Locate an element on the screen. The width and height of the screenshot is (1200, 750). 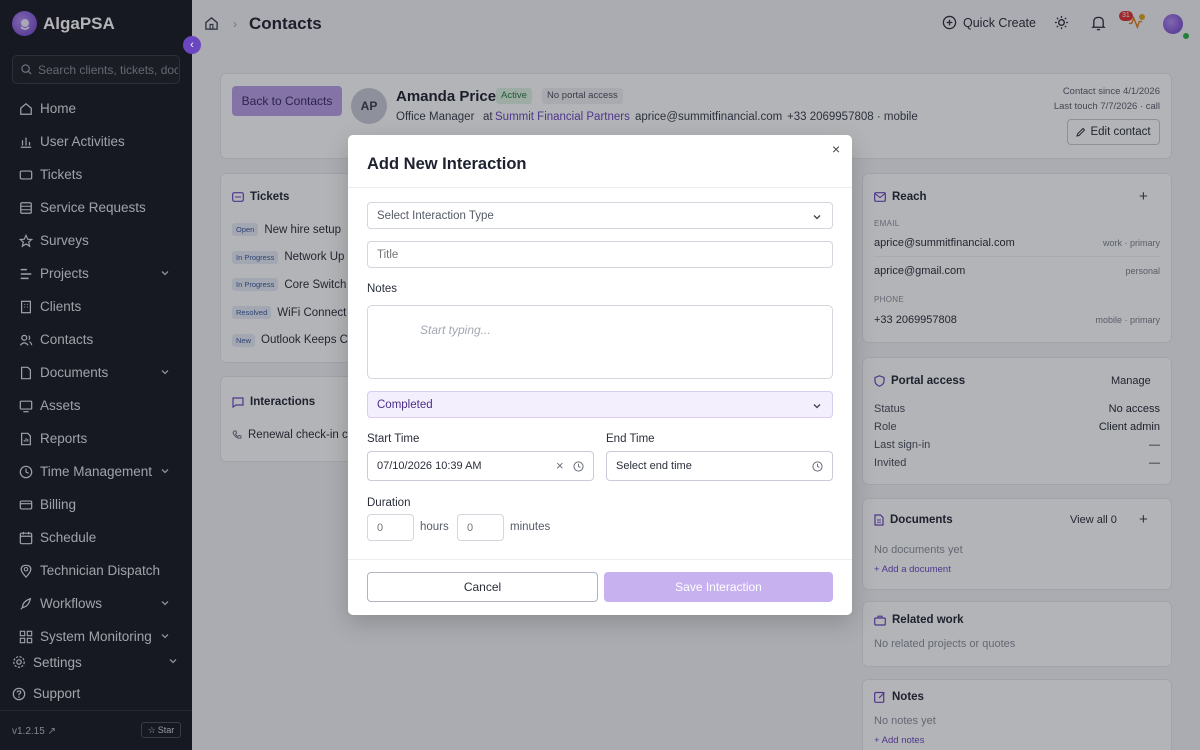
status-value: Completed is located at coordinates (405, 404).